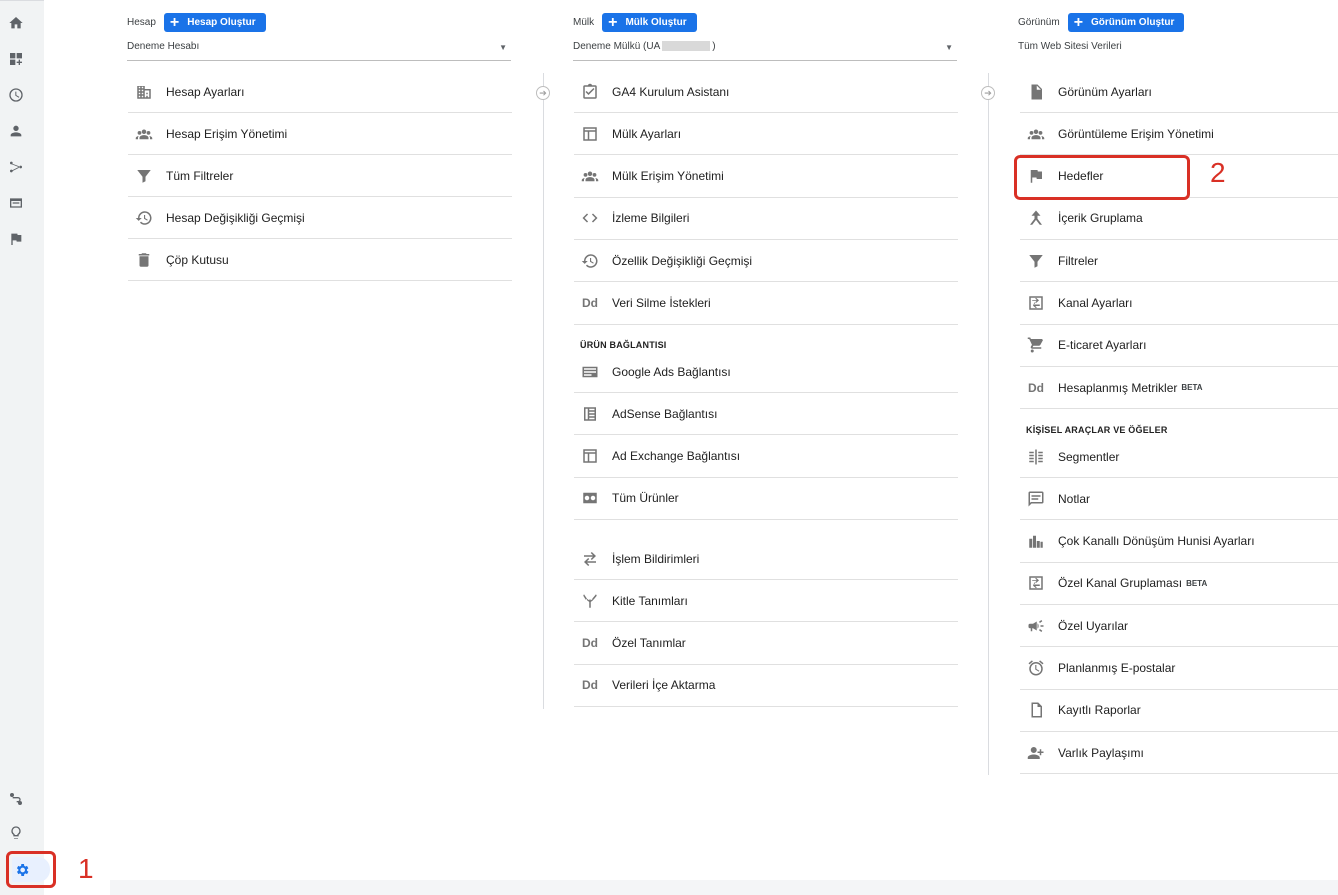 The image size is (1338, 895). Describe the element at coordinates (724, 887) in the screenshot. I see `bottom-scroll-strip` at that location.